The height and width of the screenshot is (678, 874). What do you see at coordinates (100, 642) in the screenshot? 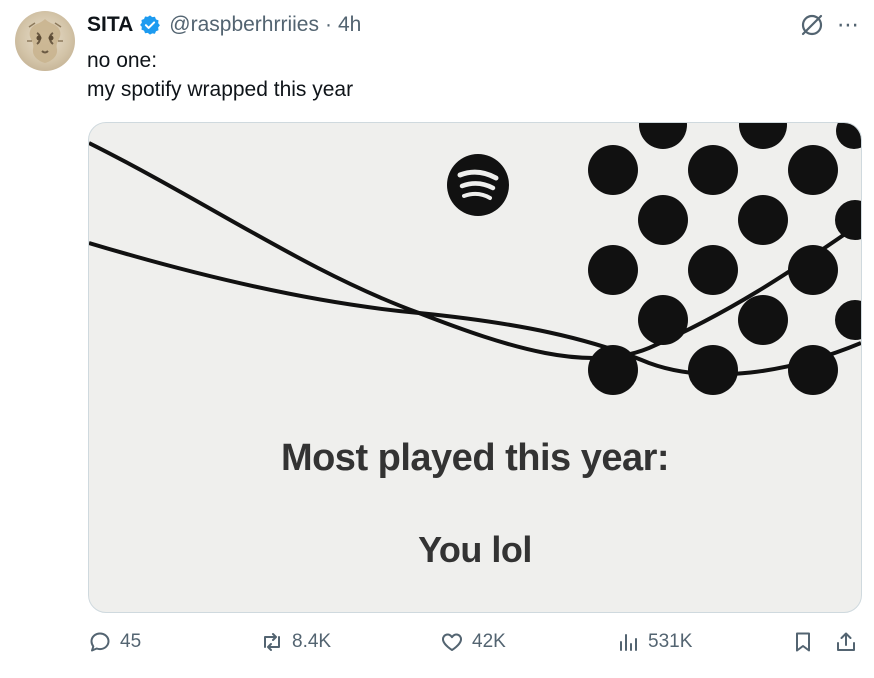
I see `reply-icon` at bounding box center [100, 642].